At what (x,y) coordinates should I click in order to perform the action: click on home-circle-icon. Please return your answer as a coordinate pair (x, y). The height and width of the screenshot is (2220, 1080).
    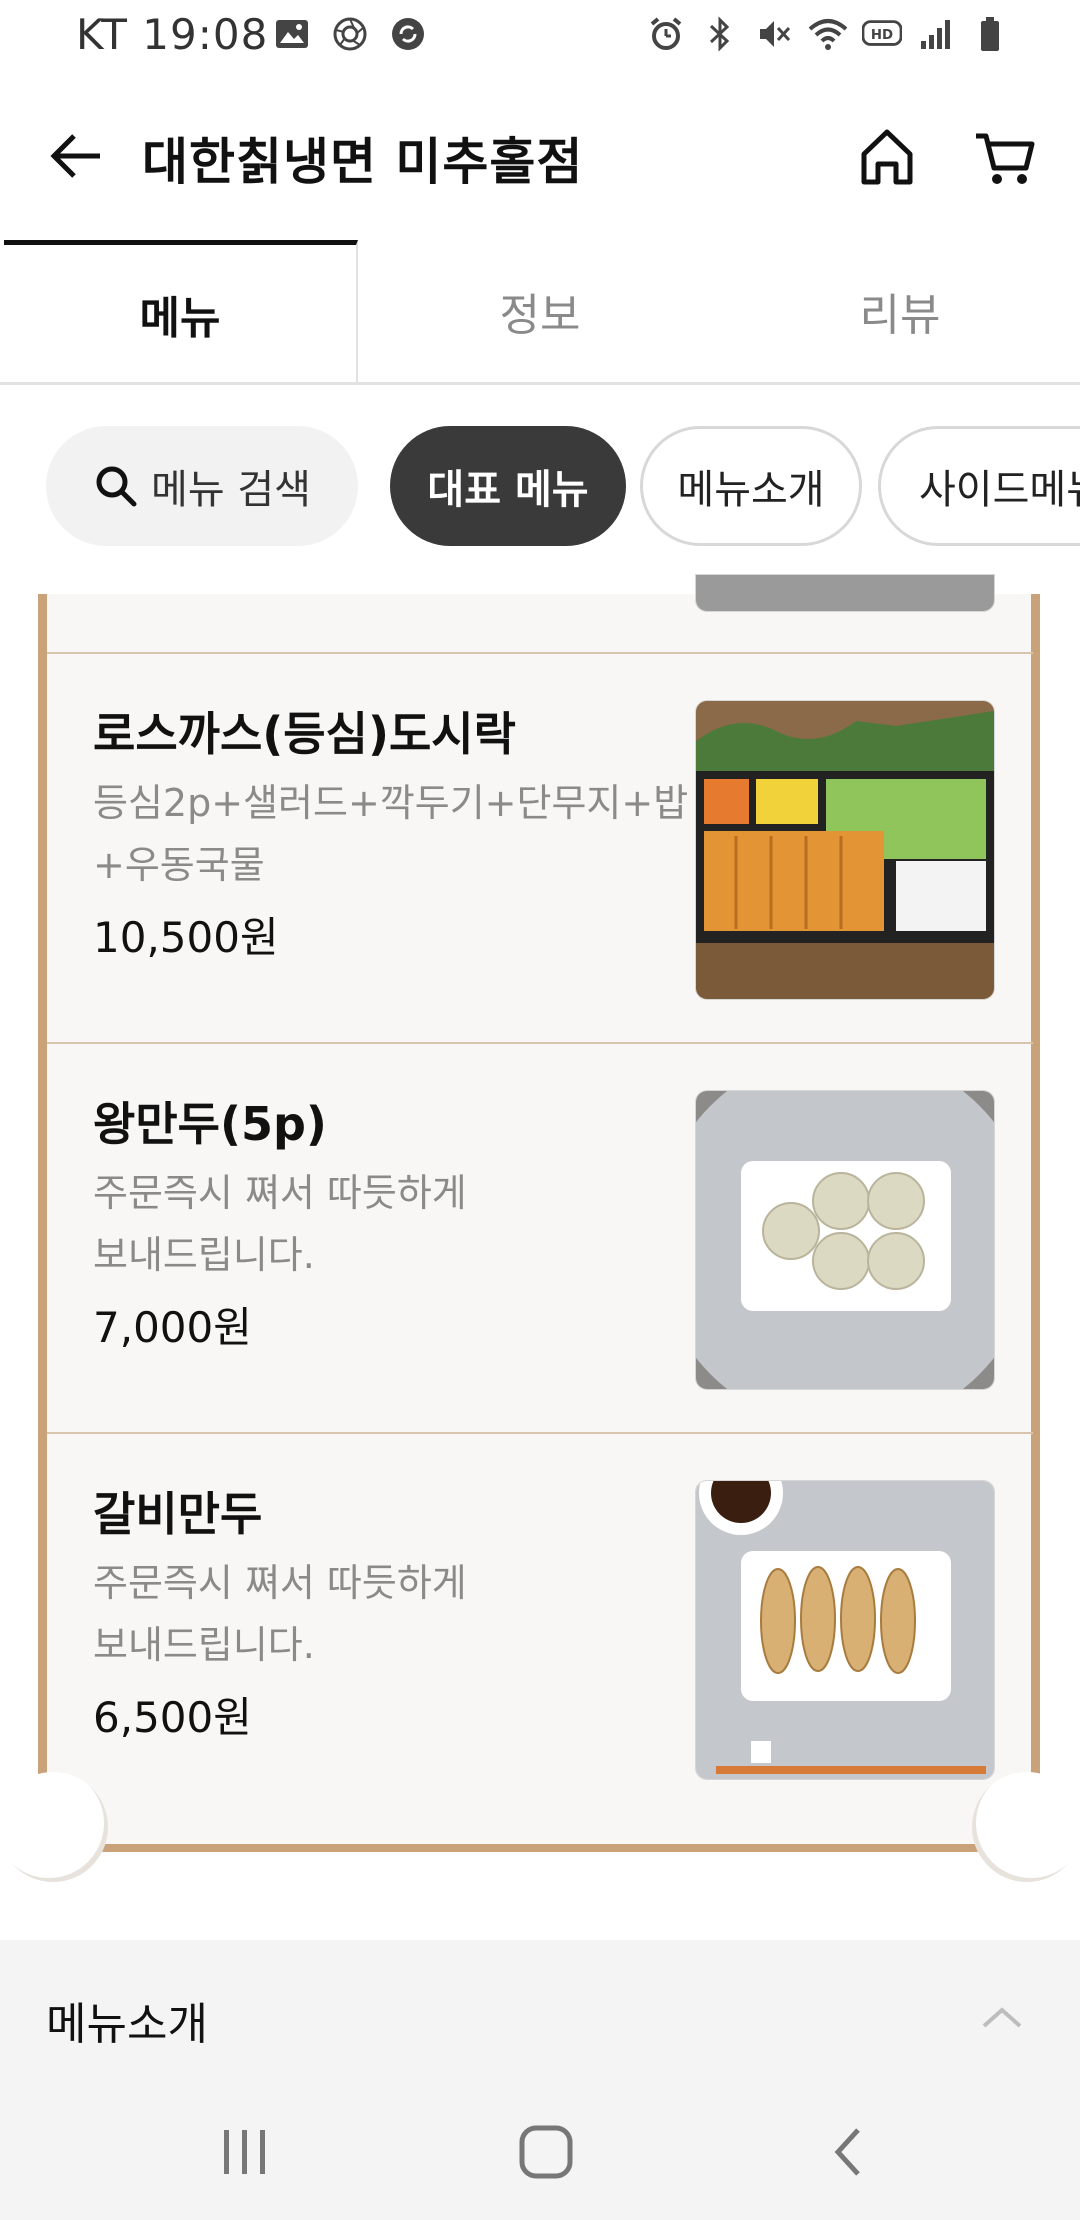
    Looking at the image, I should click on (546, 2152).